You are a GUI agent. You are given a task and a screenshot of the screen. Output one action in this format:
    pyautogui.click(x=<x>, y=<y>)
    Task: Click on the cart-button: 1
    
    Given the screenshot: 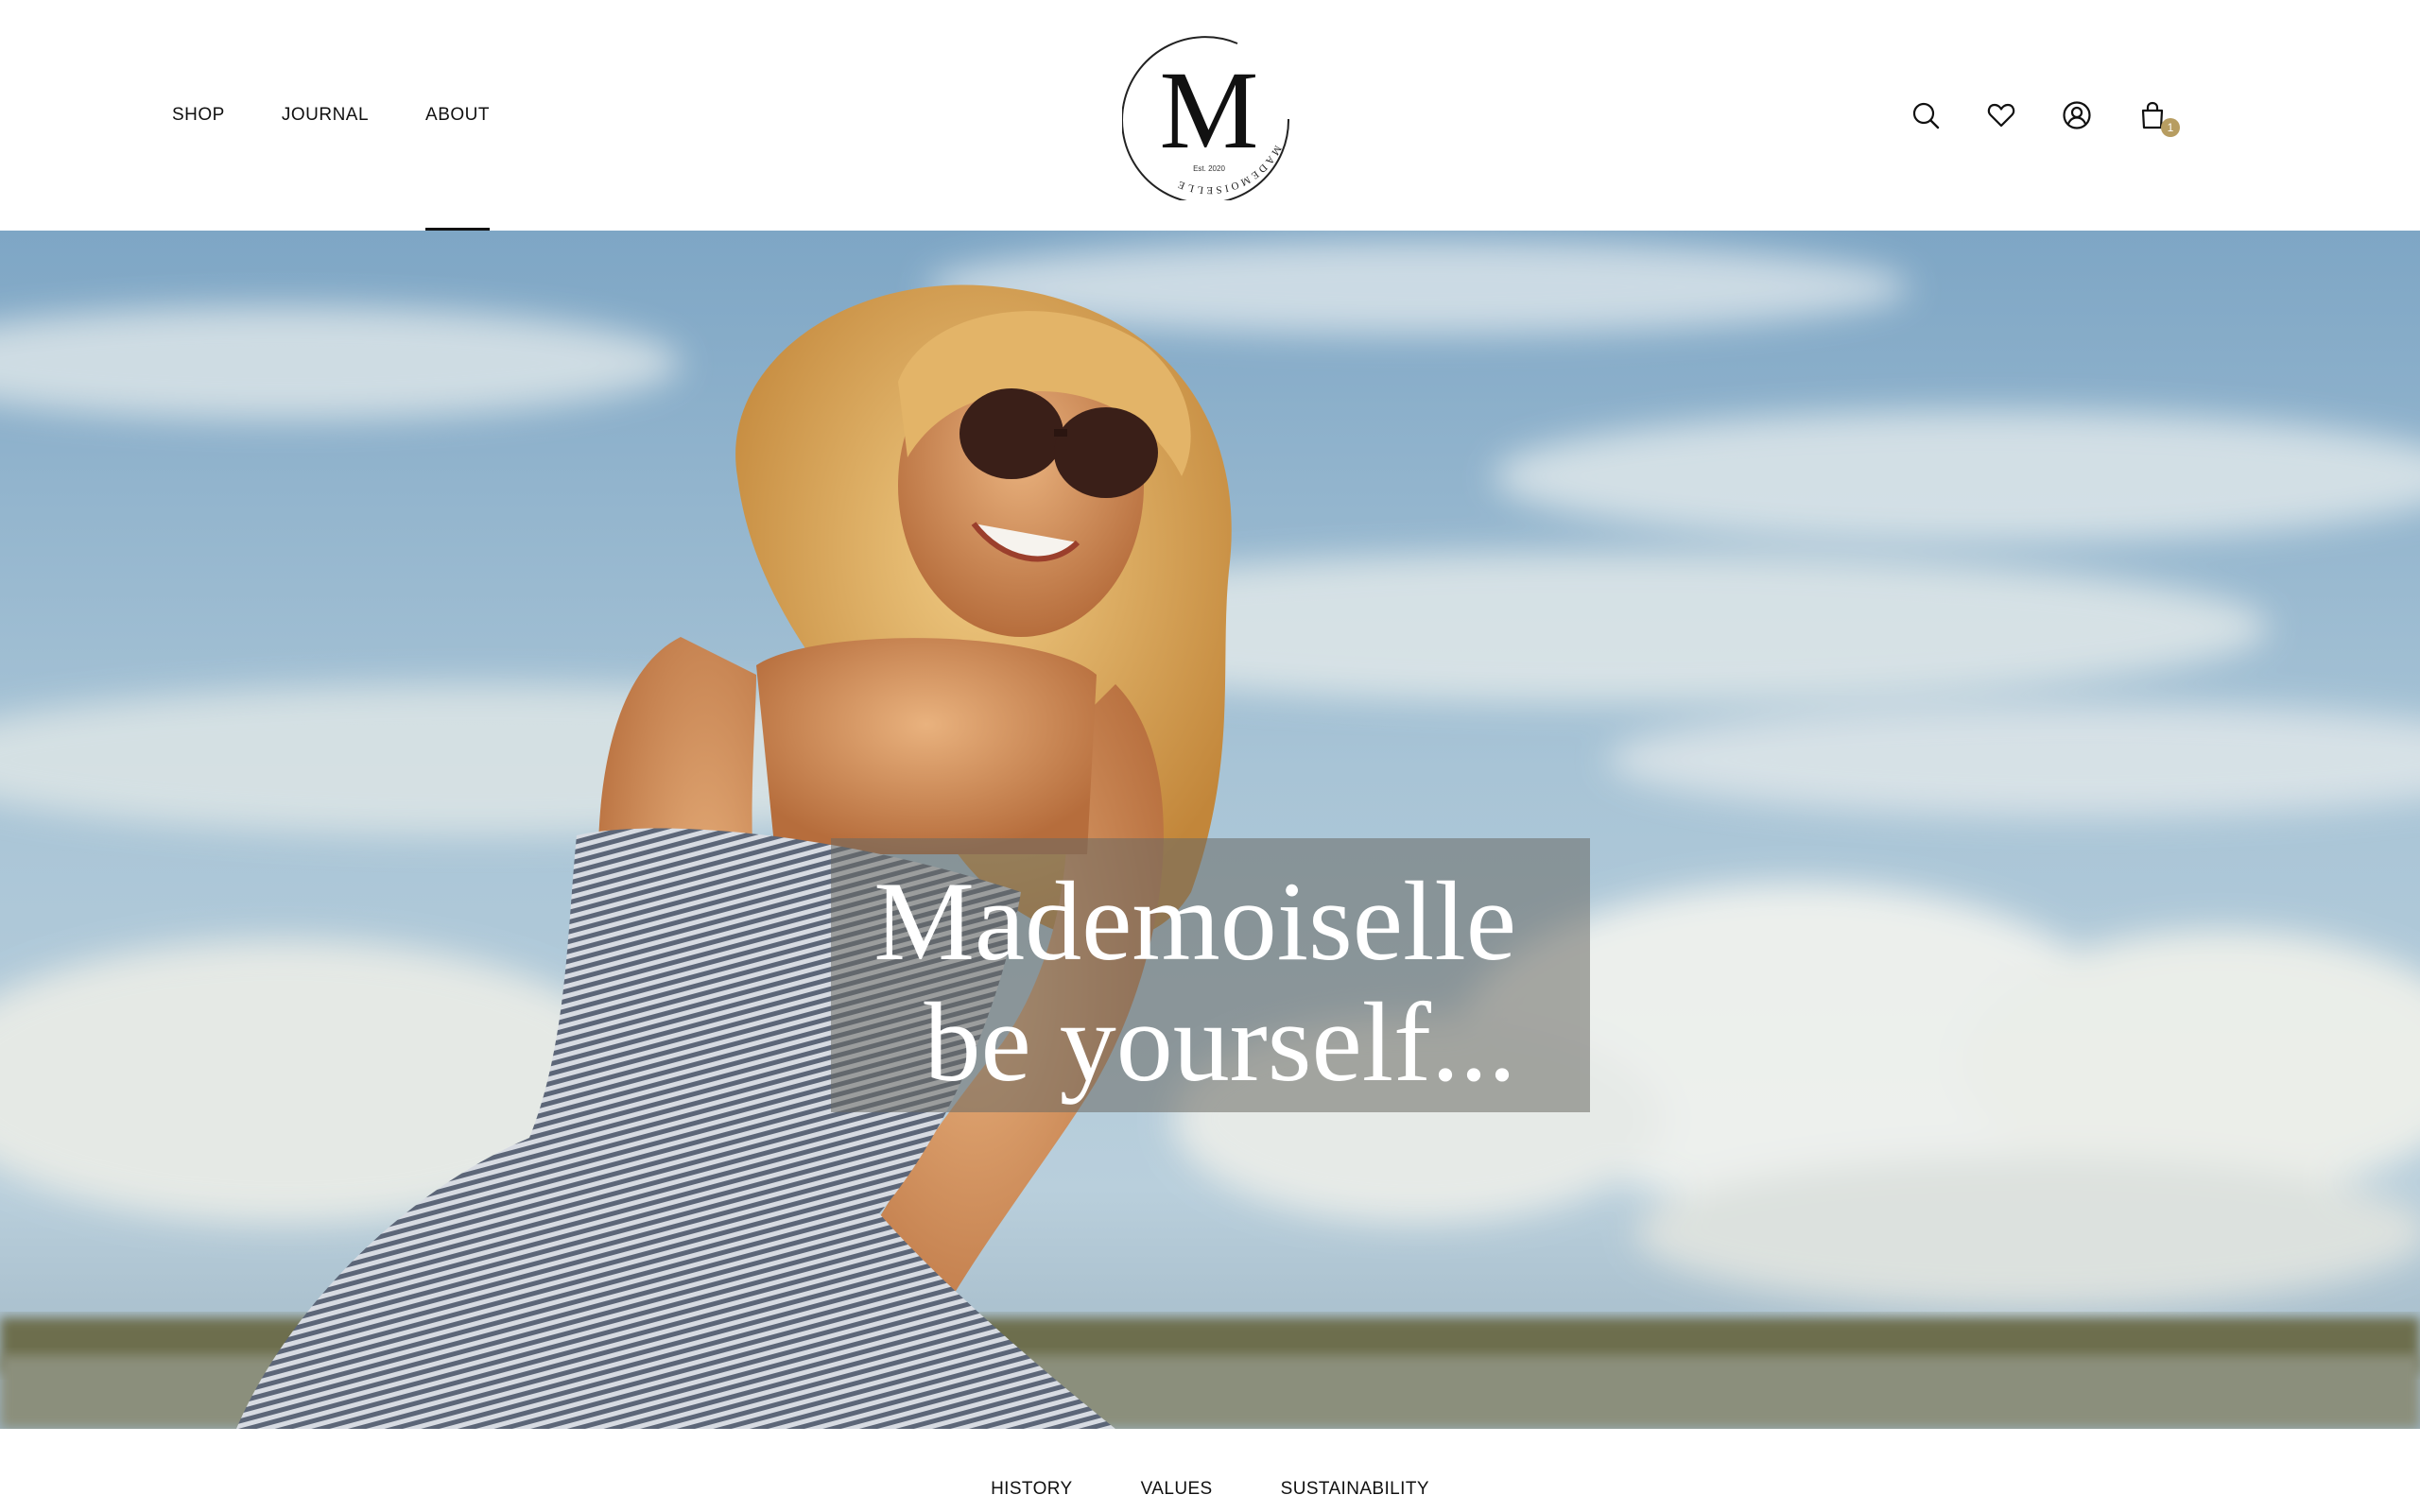 What is the action you would take?
    pyautogui.click(x=2158, y=118)
    